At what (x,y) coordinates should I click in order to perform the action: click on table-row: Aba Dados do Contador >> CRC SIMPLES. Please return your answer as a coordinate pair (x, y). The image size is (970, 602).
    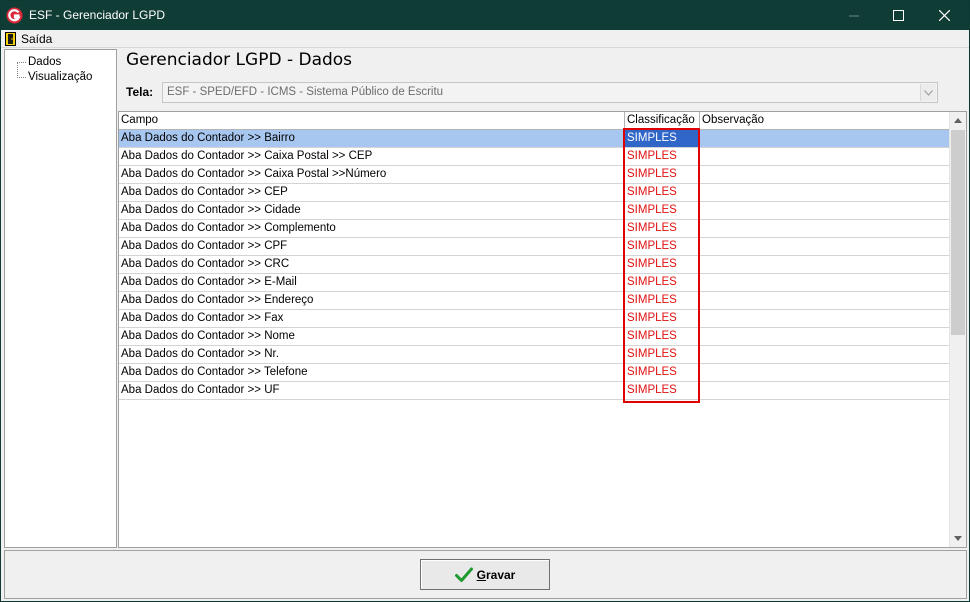
    Looking at the image, I should click on (534, 265).